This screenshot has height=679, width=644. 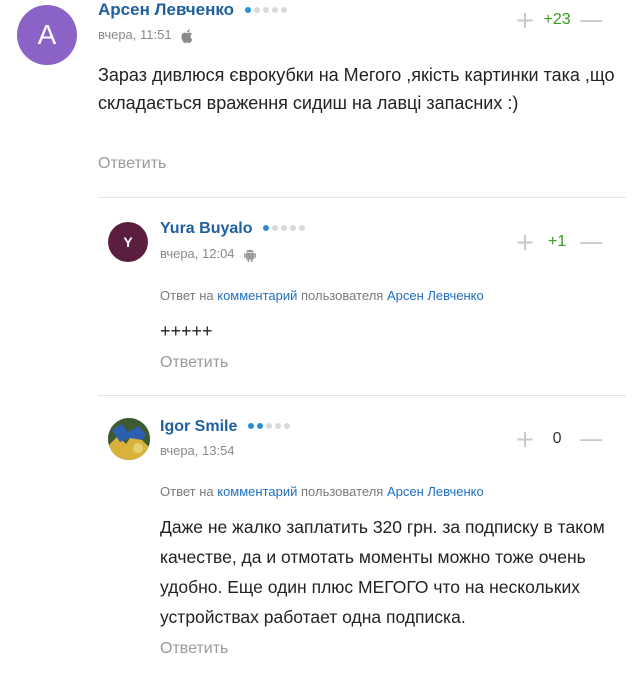 I want to click on vote-score: +1, so click(x=557, y=241).